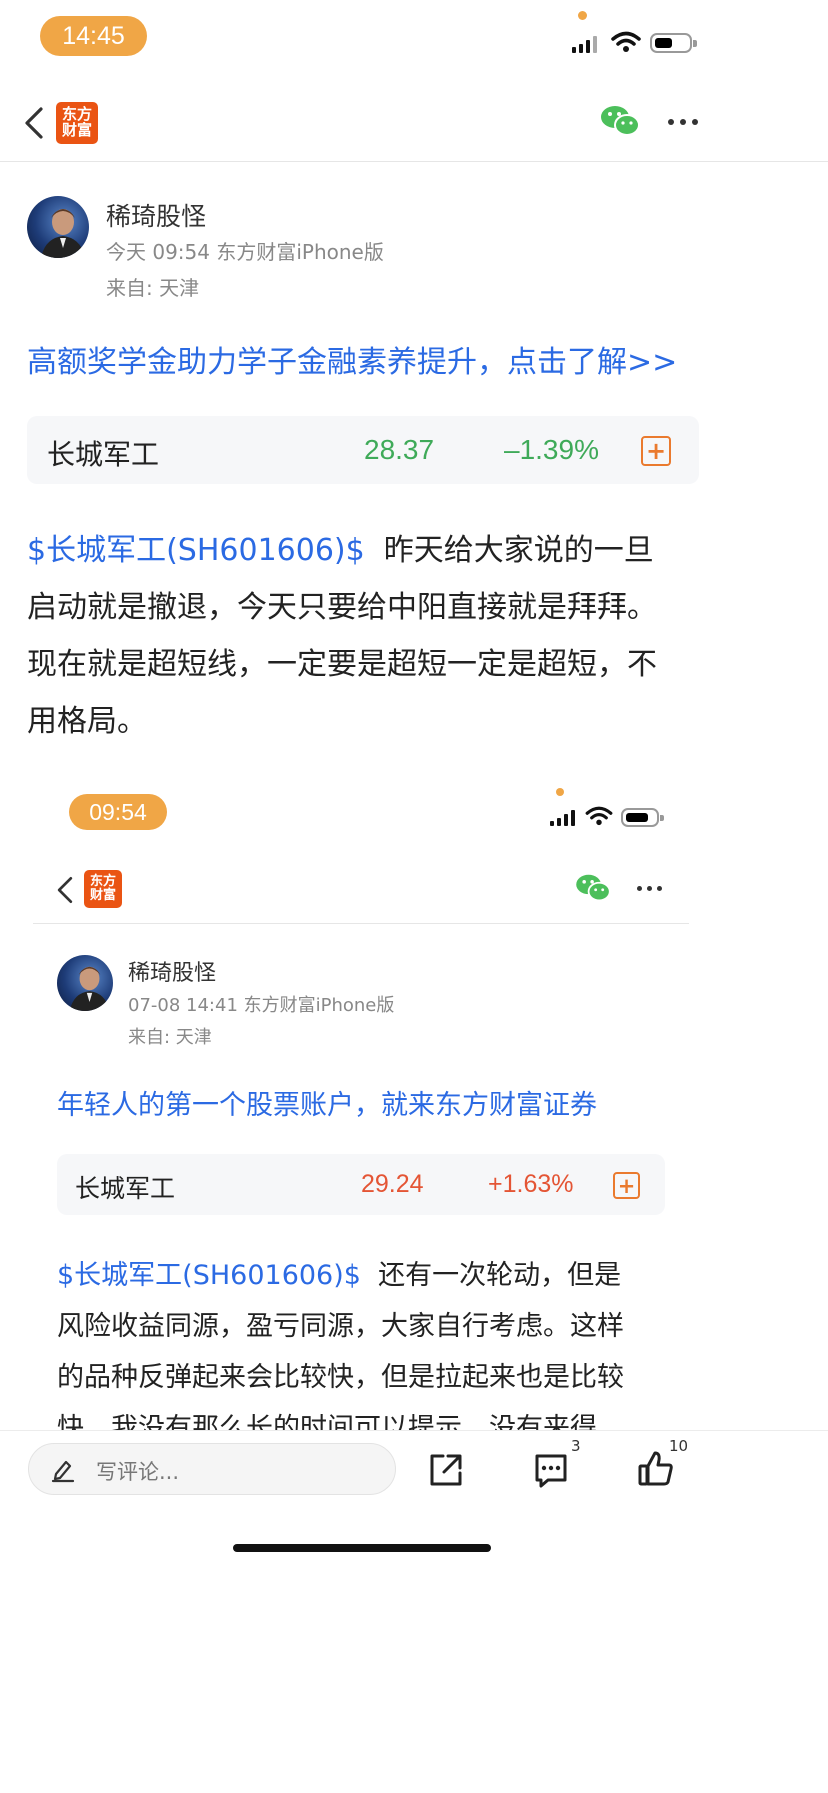  What do you see at coordinates (656, 451) in the screenshot?
I see `add-watchlist-plus-icon: +` at bounding box center [656, 451].